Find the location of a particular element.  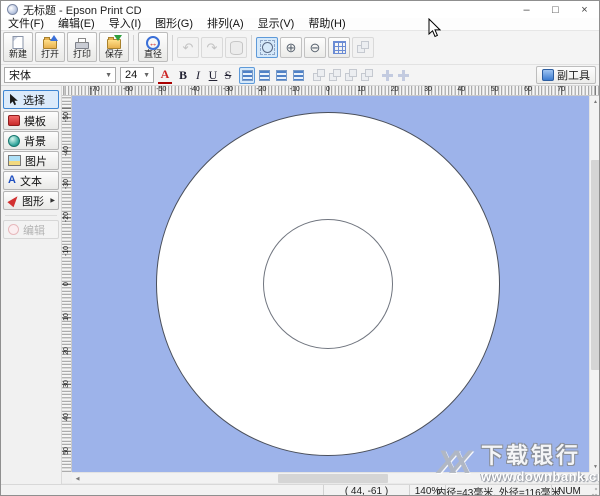

font-family-select: 宋体 ▼ is located at coordinates (60, 75).